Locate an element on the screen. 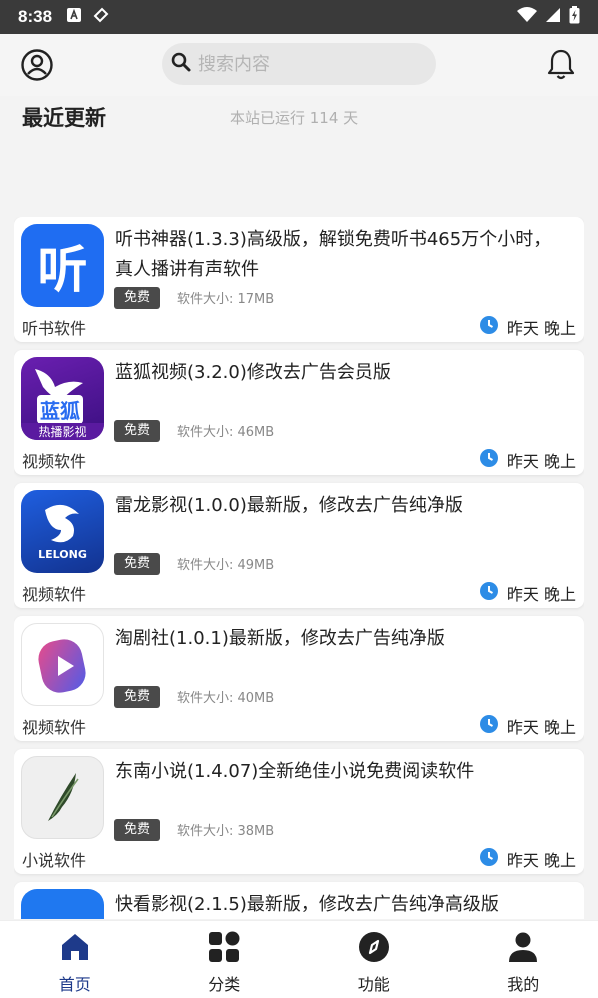 The image size is (598, 998). uptime-text: 本站已运行 114 天 is located at coordinates (294, 118).